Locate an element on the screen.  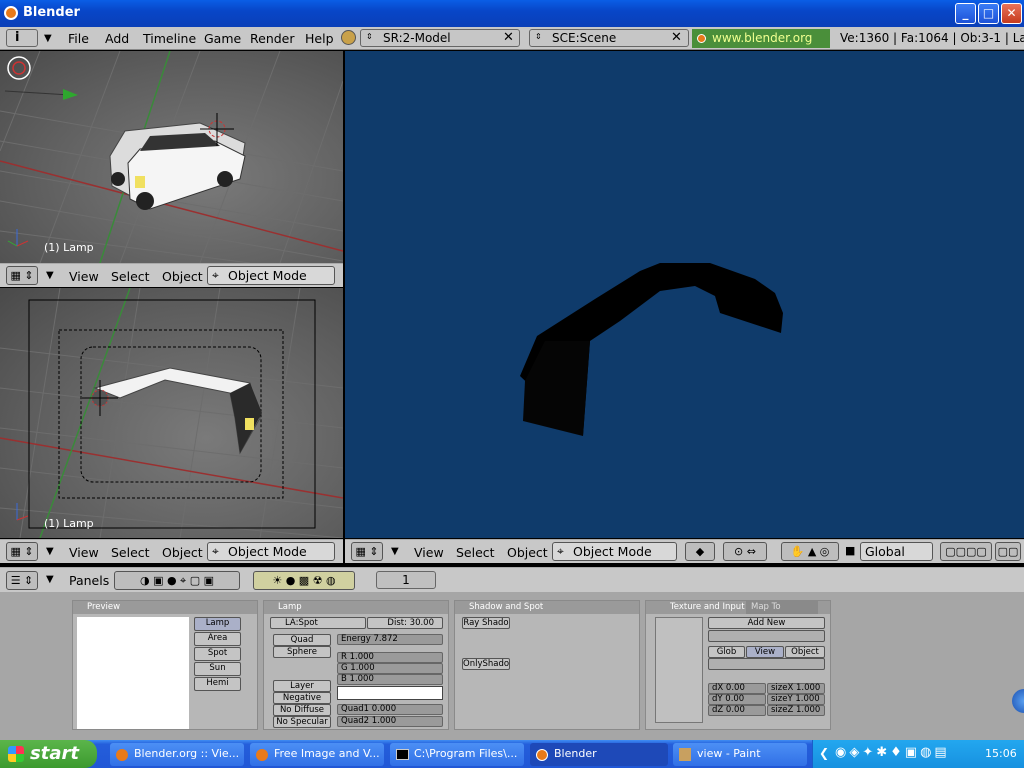
red-slider: R 1.000 is located at coordinates (390, 657).